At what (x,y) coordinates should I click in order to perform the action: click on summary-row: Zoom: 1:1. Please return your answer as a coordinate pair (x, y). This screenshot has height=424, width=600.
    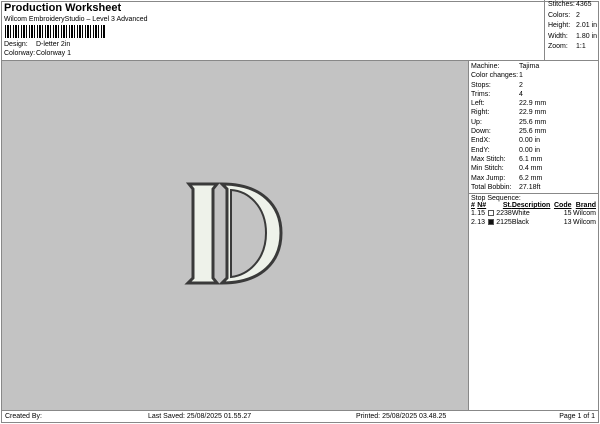
    Looking at the image, I should click on (572, 47).